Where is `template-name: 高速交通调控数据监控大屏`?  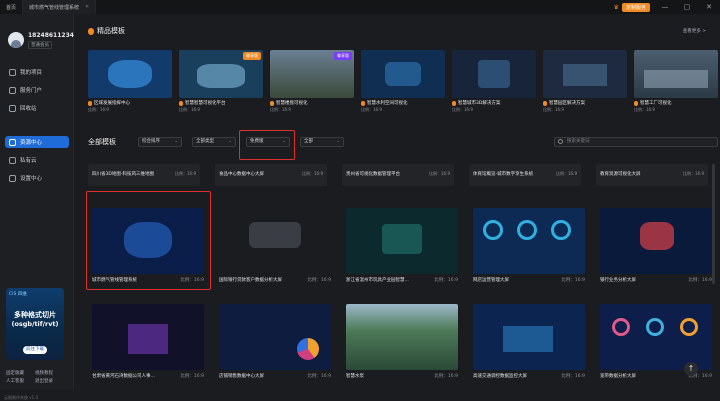
template-name: 高速交通调控数据监控大屏 is located at coordinates (500, 376).